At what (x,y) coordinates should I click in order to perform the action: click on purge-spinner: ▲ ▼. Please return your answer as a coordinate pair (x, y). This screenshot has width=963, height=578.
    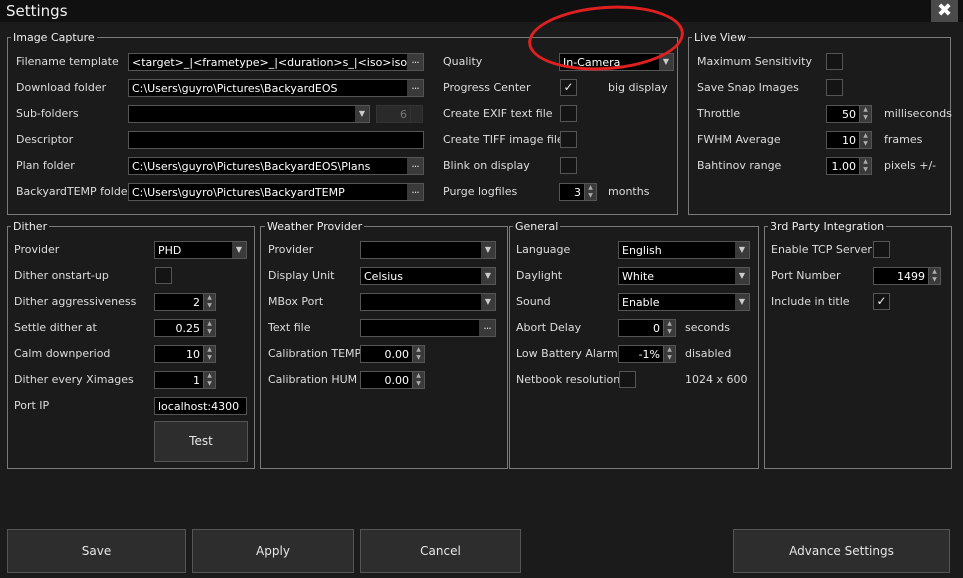
    Looking at the image, I should click on (590, 192).